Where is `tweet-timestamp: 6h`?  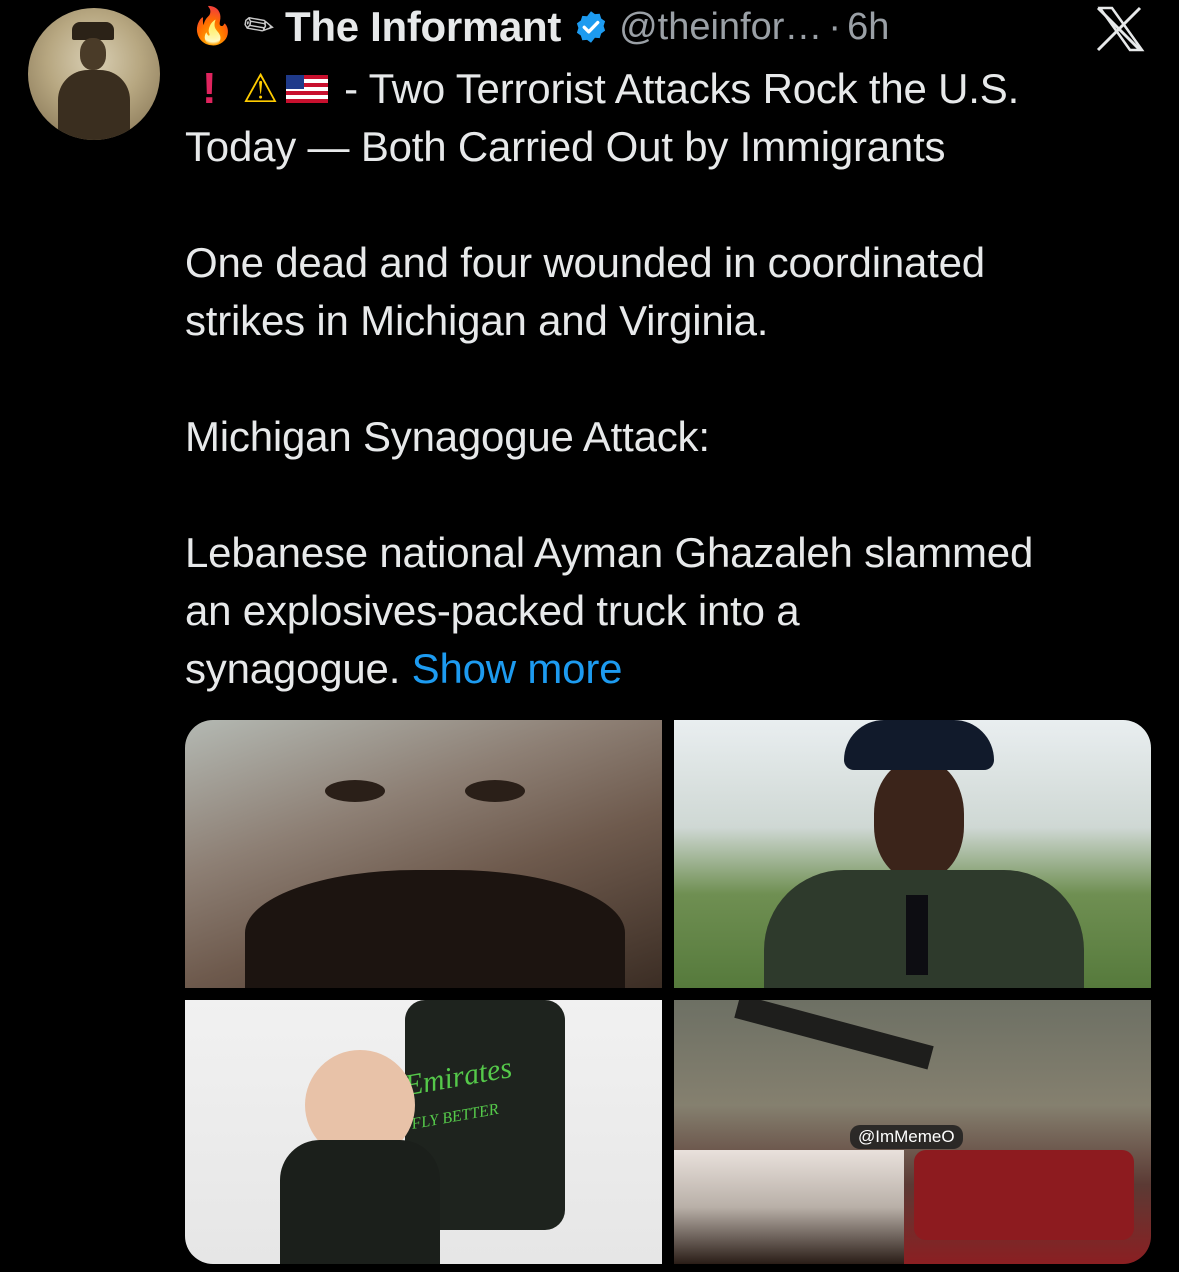
tweet-timestamp: 6h is located at coordinates (868, 27).